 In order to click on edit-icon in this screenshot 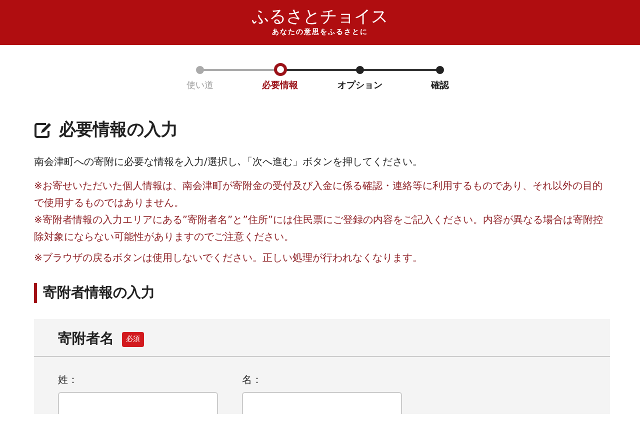, I will do `click(42, 130)`.